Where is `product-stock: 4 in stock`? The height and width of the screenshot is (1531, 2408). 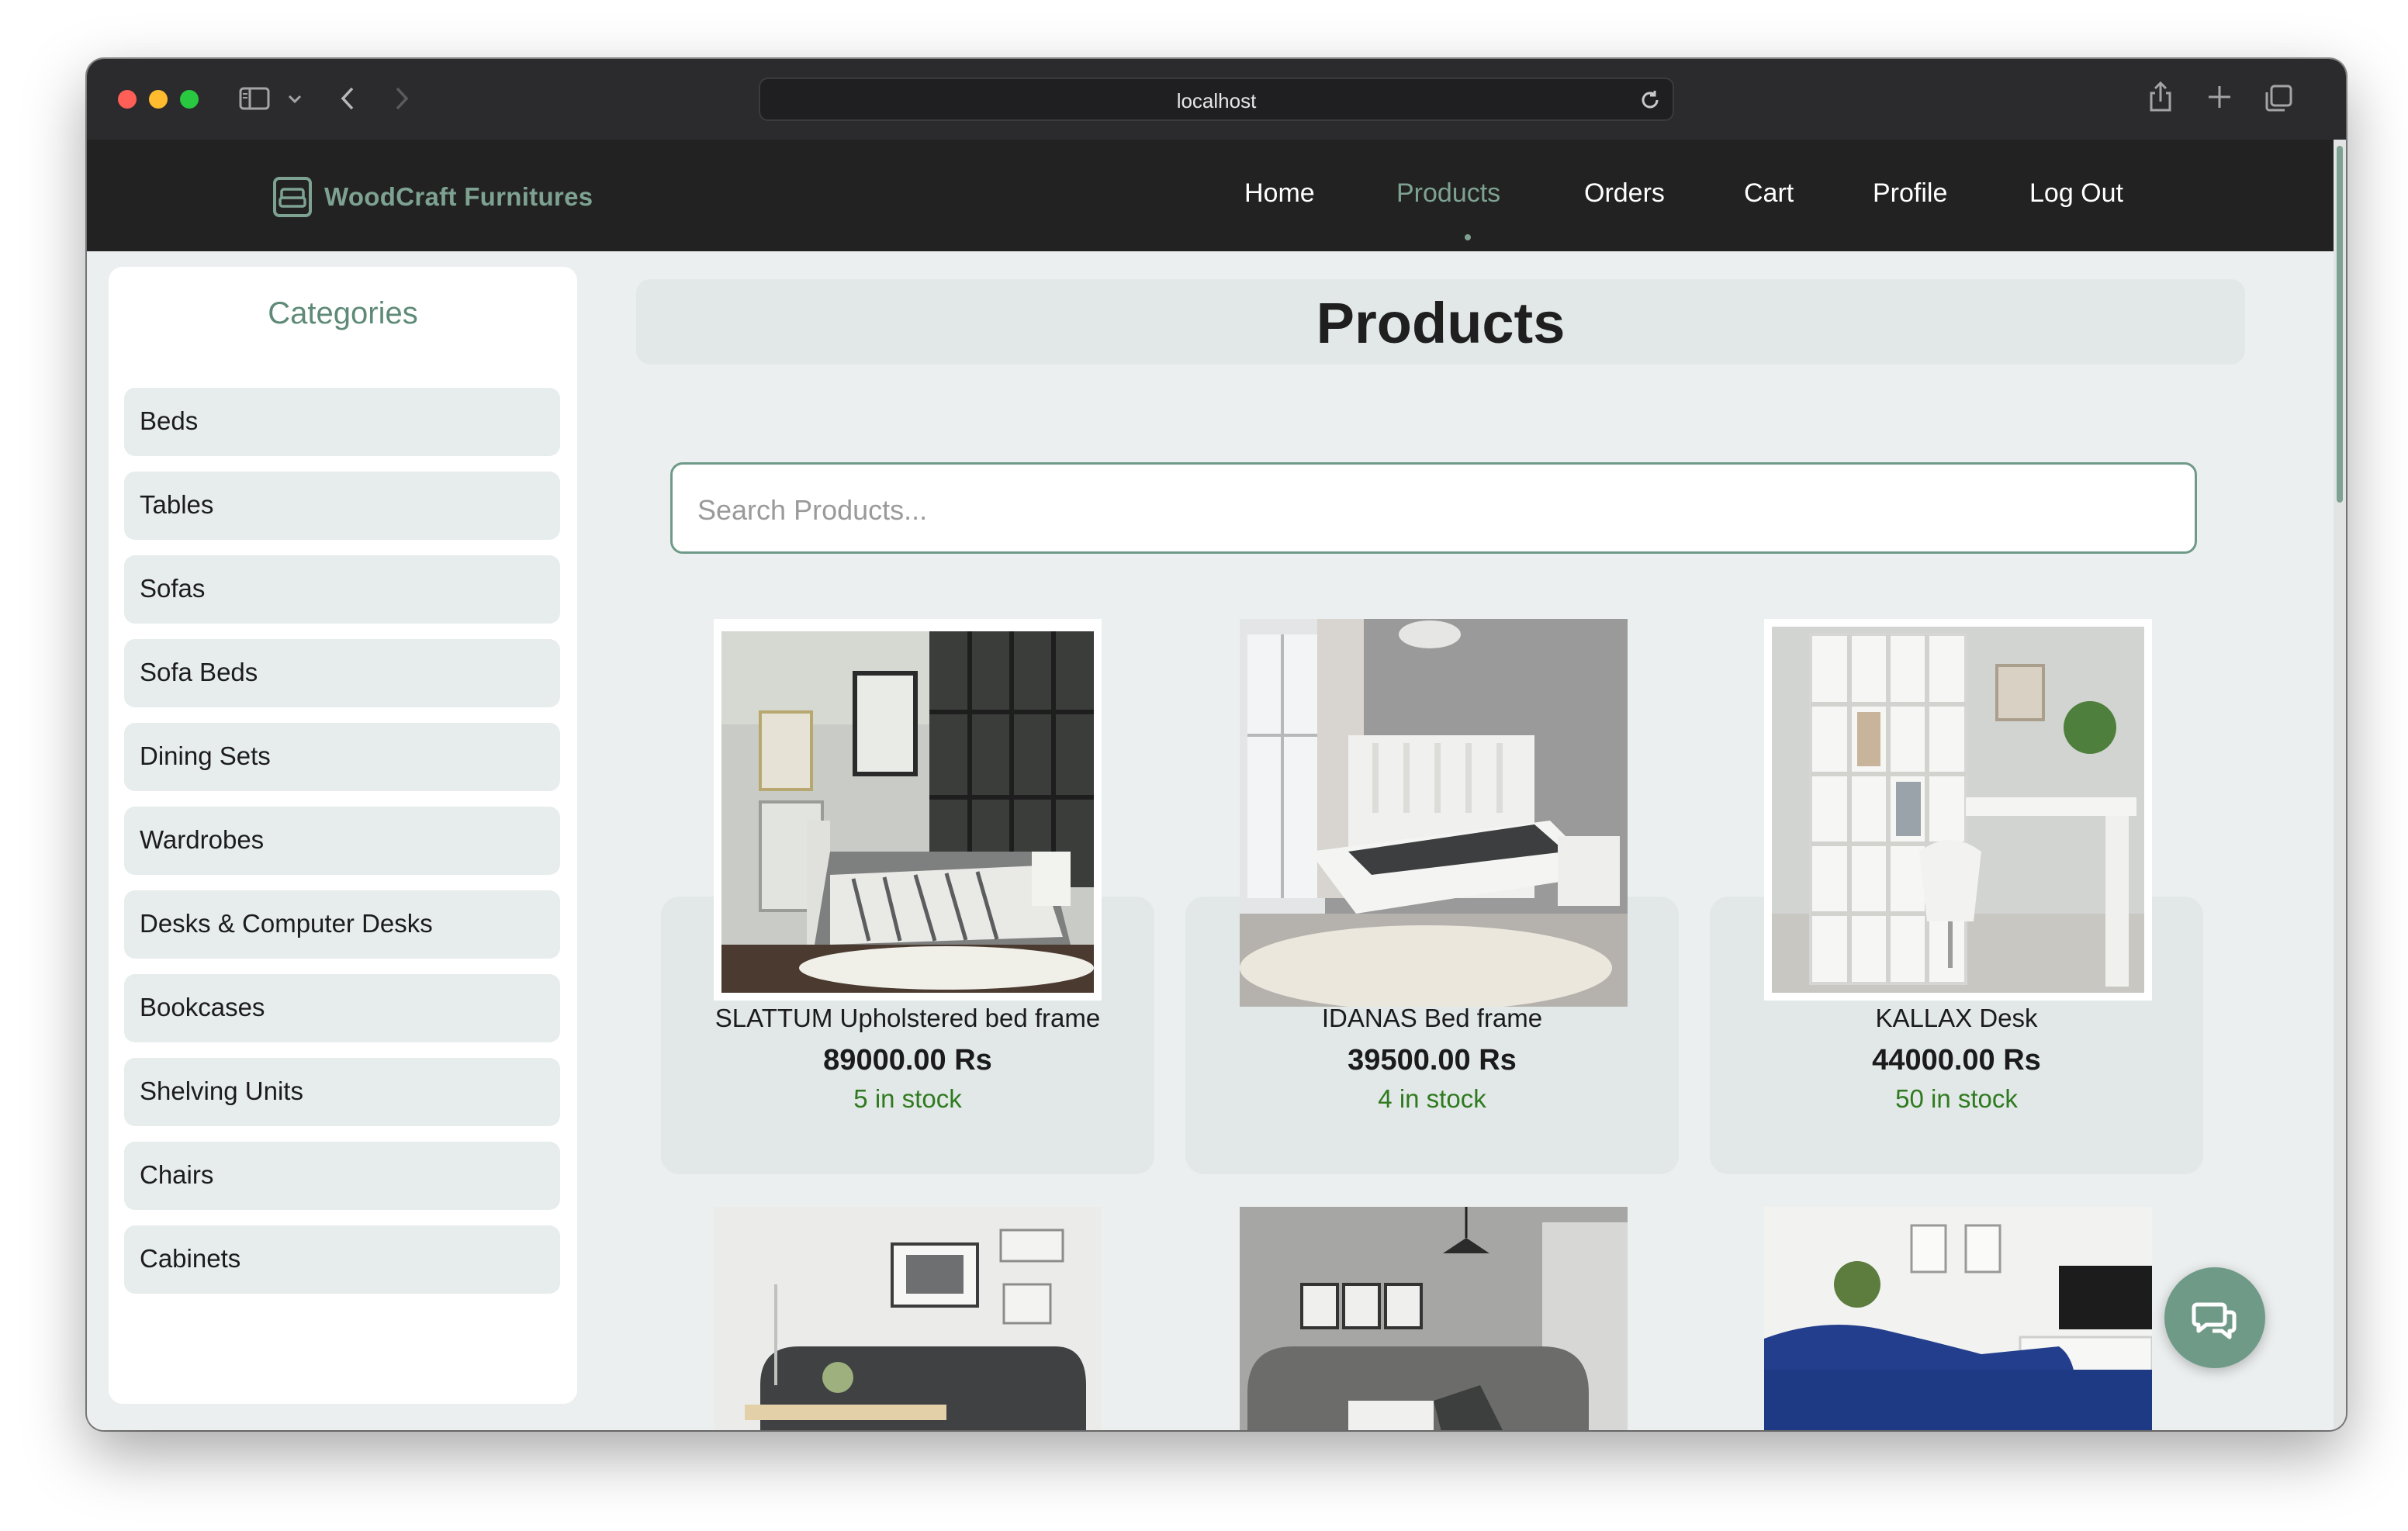
product-stock: 4 in stock is located at coordinates (1432, 1098).